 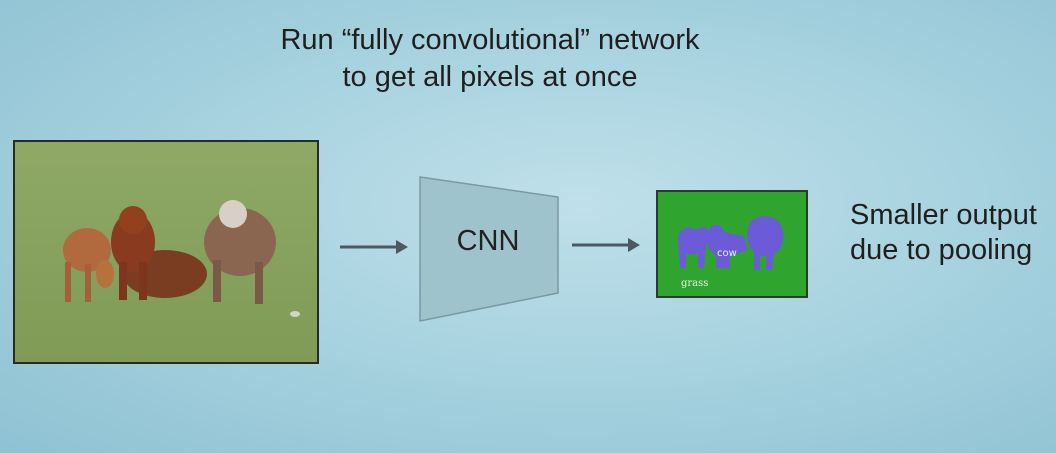 What do you see at coordinates (695, 283) in the screenshot?
I see `grass-class-label: grass` at bounding box center [695, 283].